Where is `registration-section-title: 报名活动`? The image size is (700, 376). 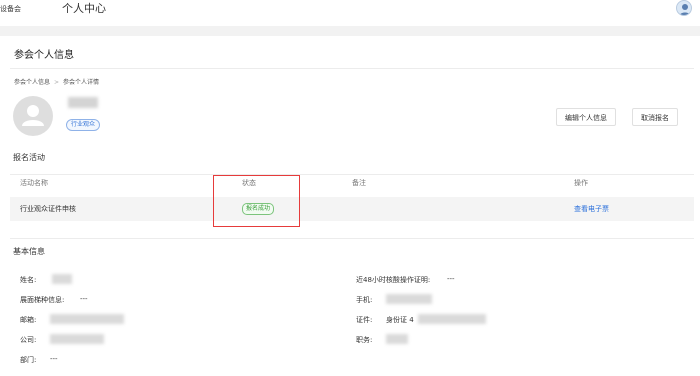 registration-section-title: 报名活动 is located at coordinates (29, 157).